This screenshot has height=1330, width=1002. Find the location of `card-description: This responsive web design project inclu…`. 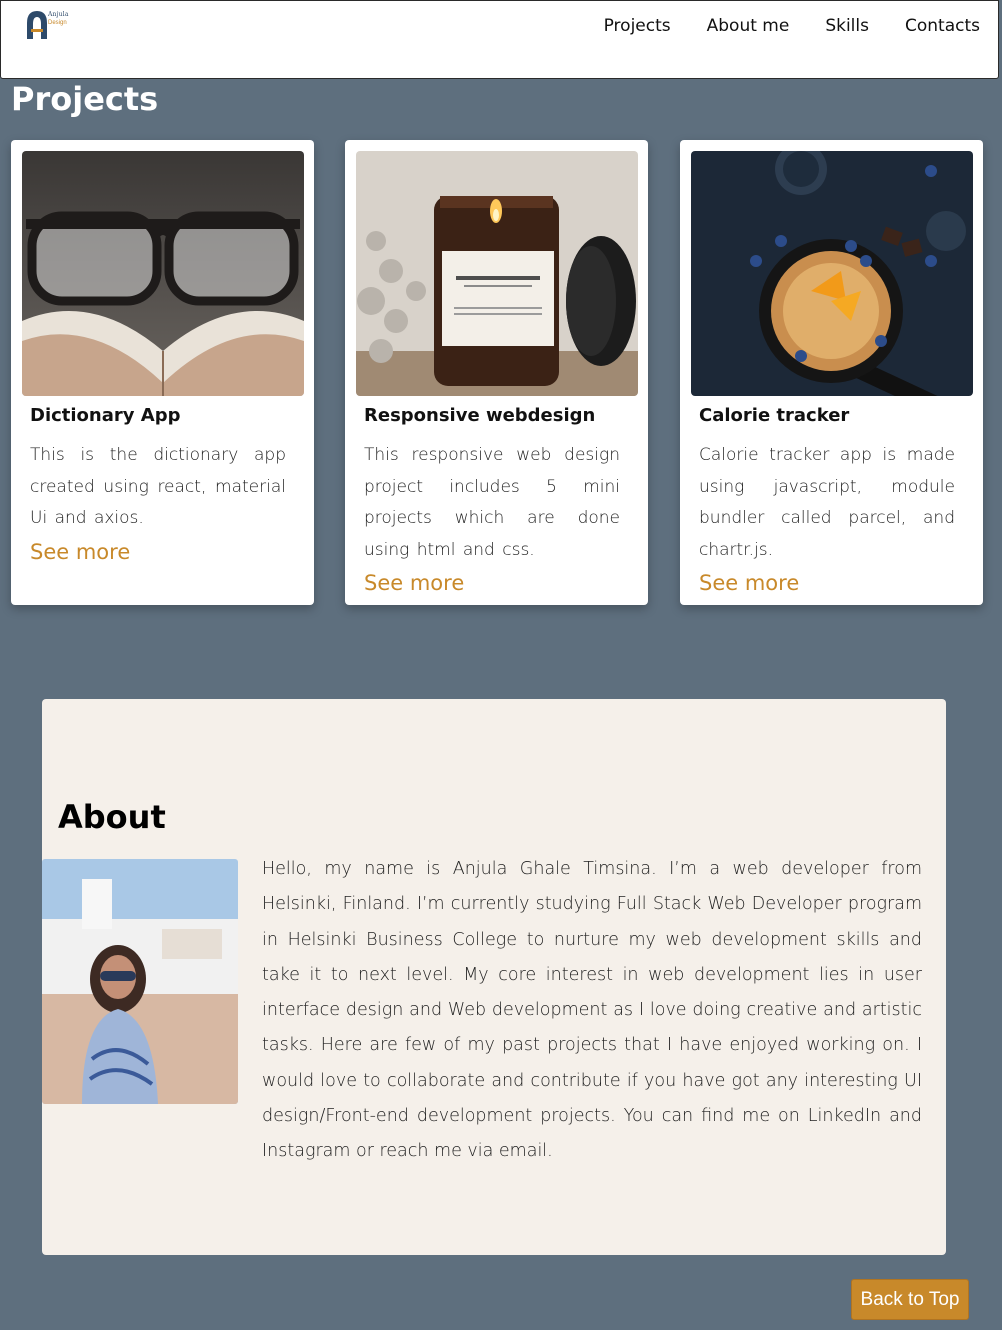

card-description: This responsive web design project inclu… is located at coordinates (492, 503).